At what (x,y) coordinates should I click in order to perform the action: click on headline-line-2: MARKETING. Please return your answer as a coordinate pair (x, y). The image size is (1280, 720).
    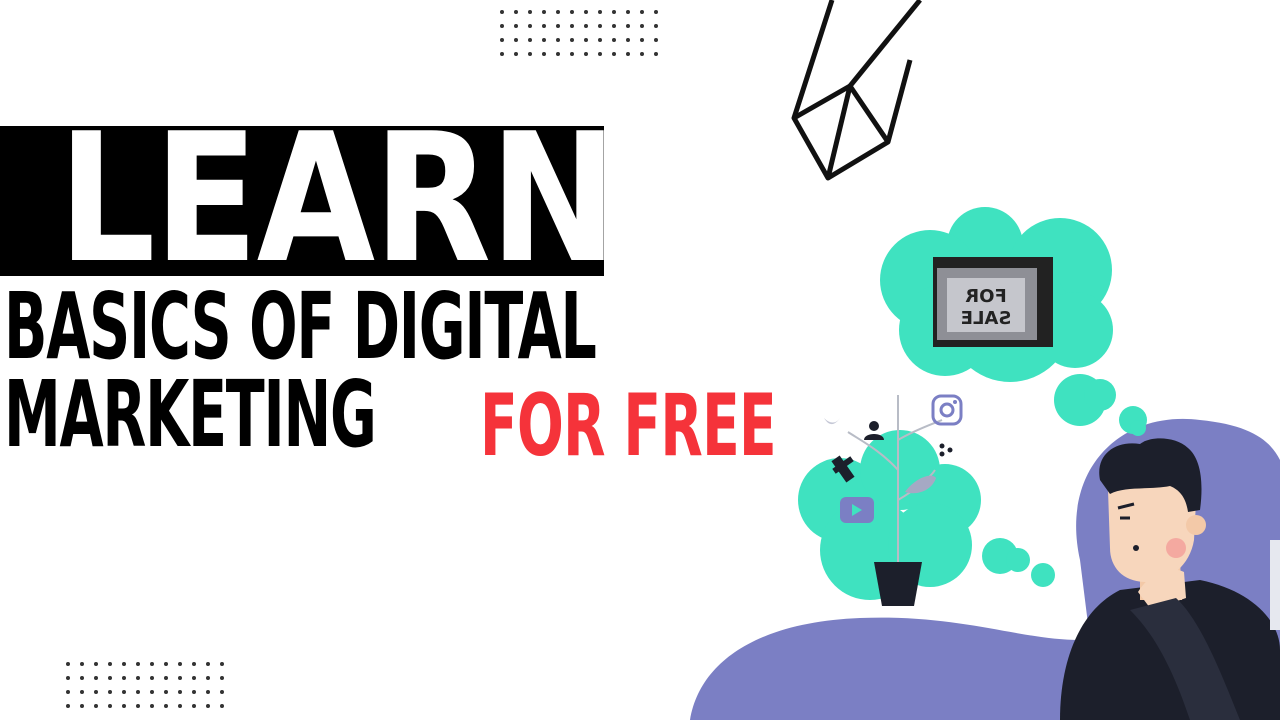
    Looking at the image, I should click on (190, 414).